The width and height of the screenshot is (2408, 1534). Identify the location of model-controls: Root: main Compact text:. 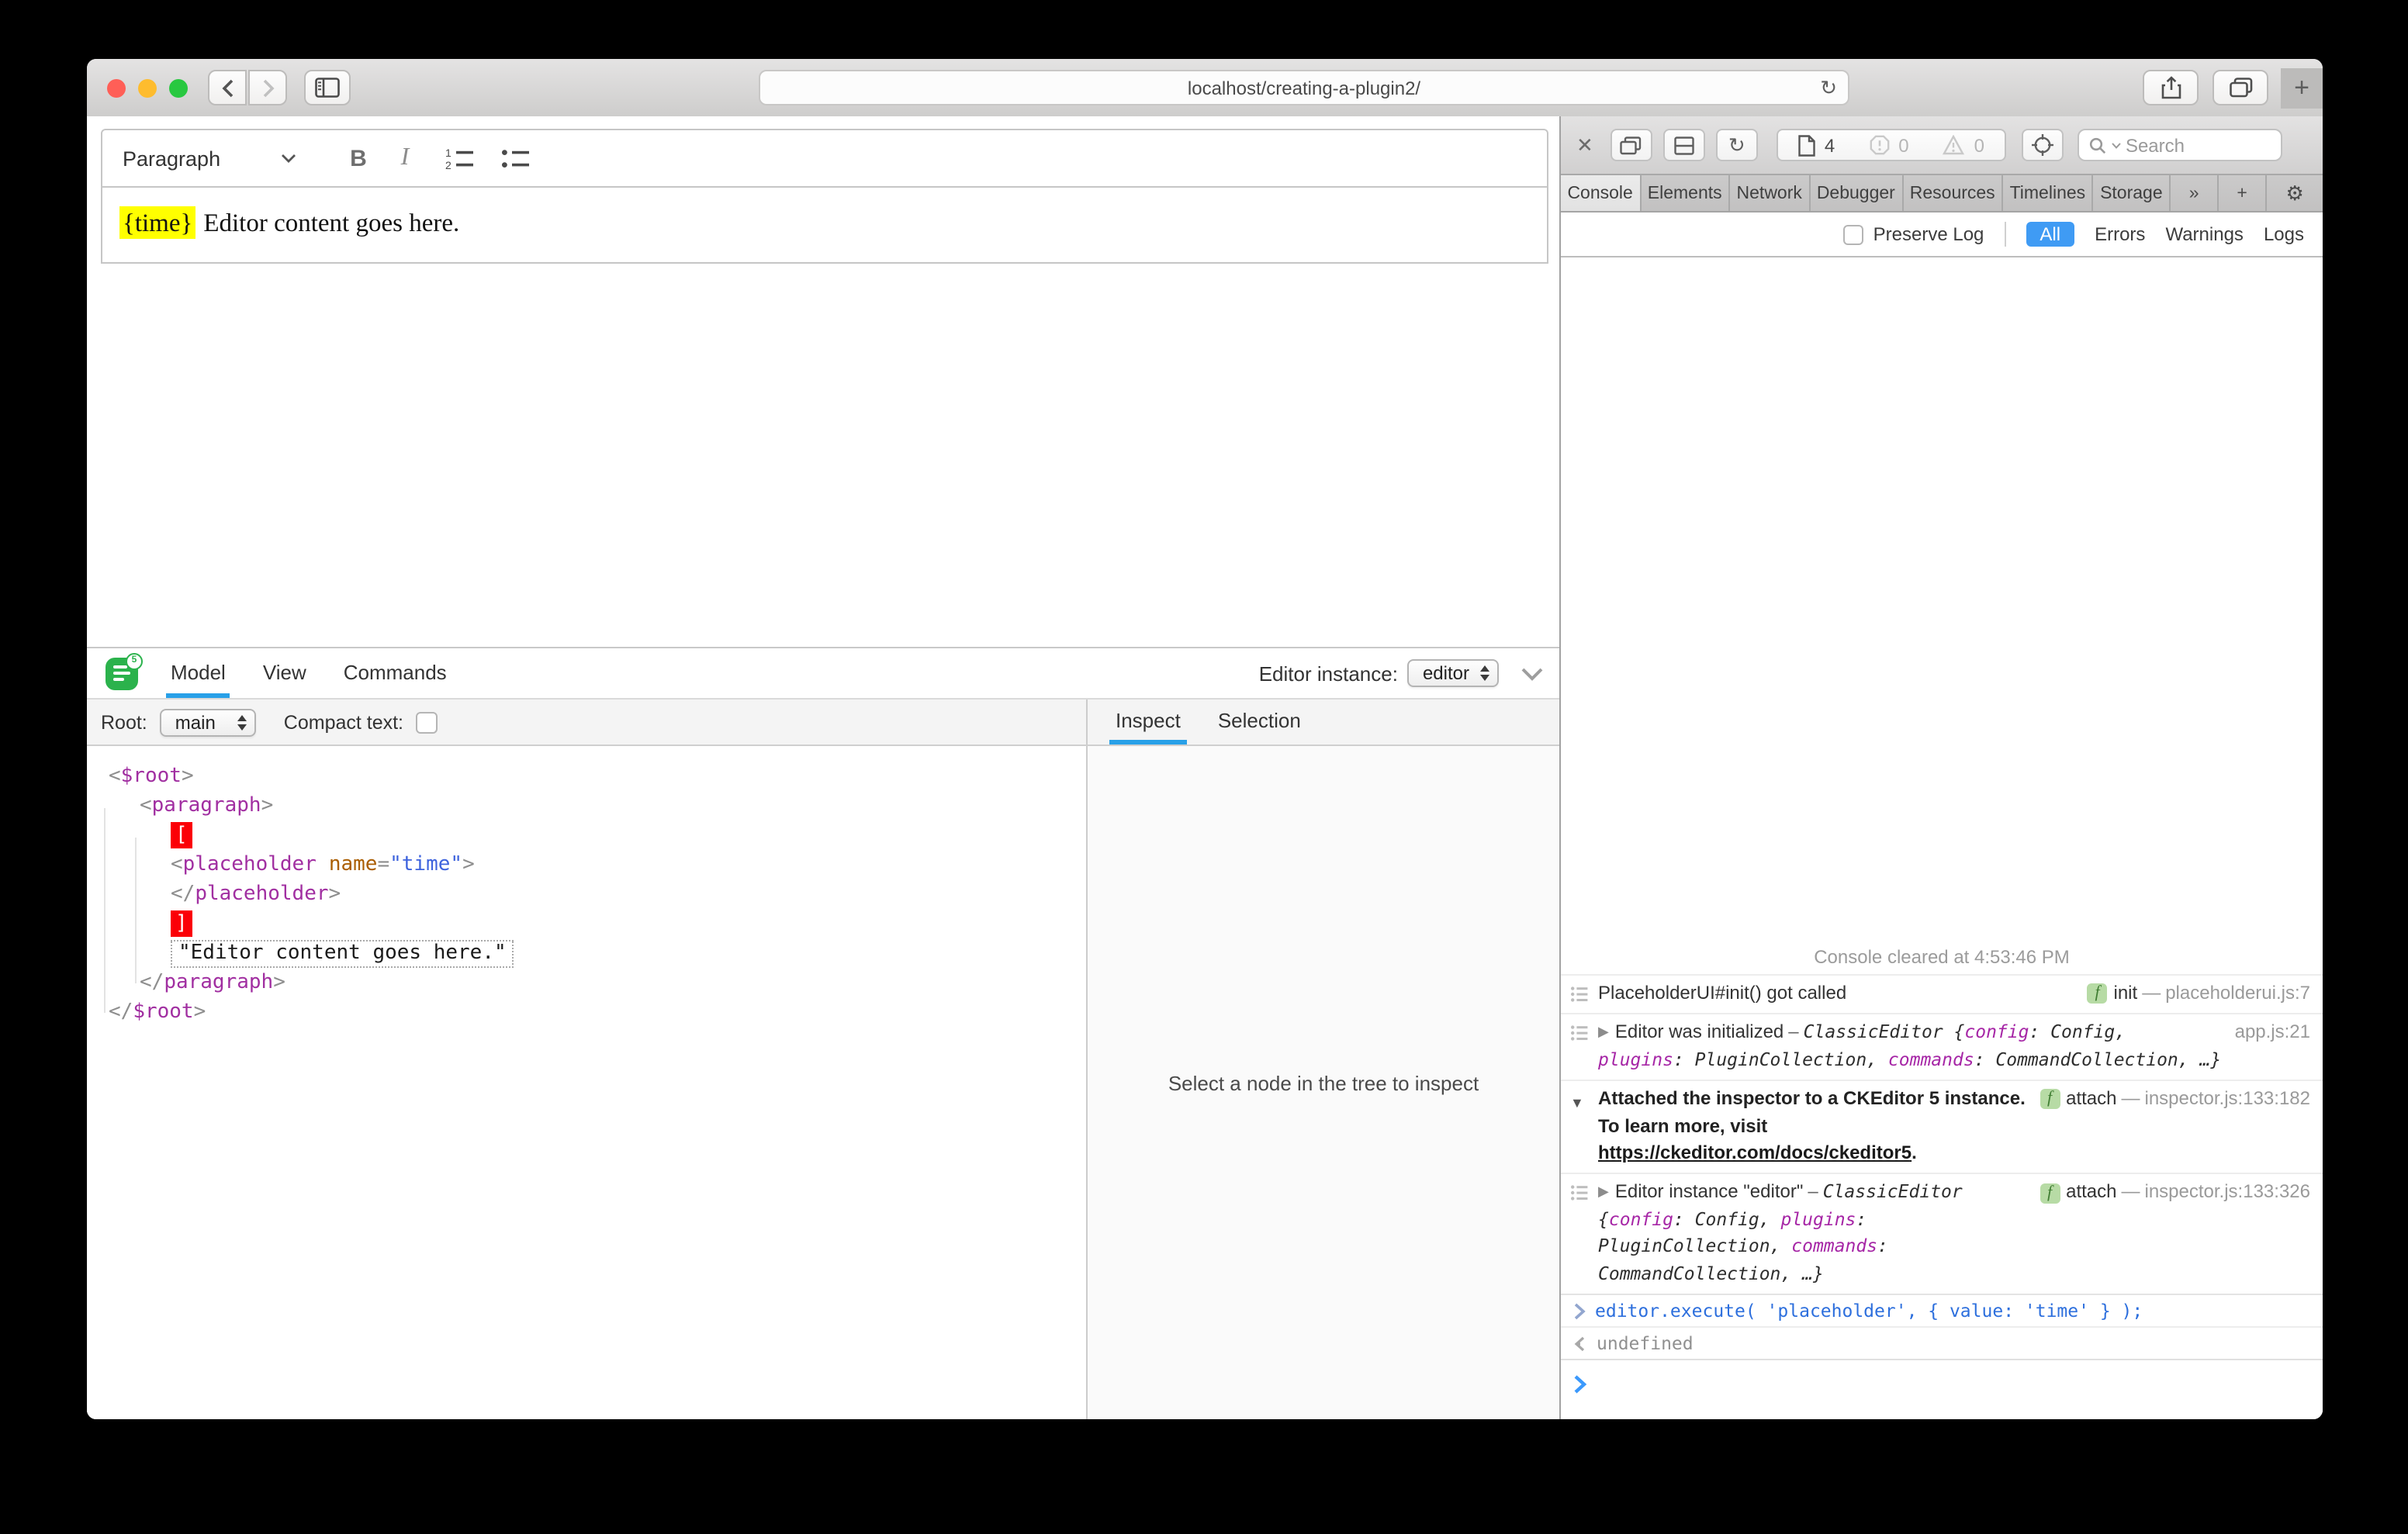
(586, 722).